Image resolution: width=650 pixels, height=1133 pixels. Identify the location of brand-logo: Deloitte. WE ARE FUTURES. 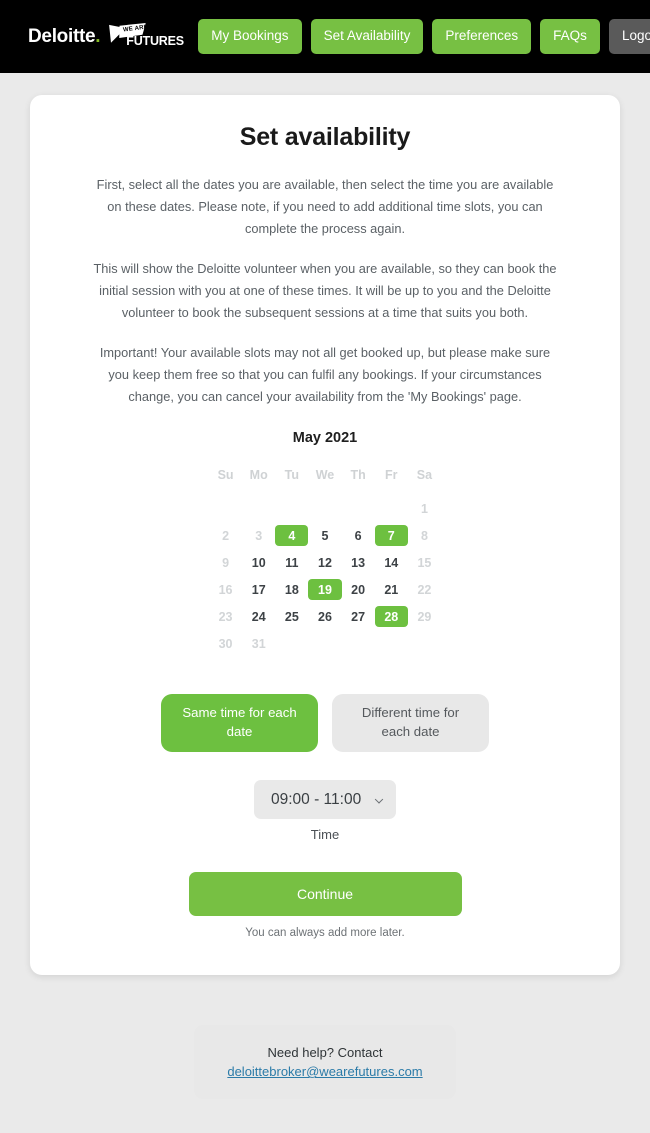
(106, 37).